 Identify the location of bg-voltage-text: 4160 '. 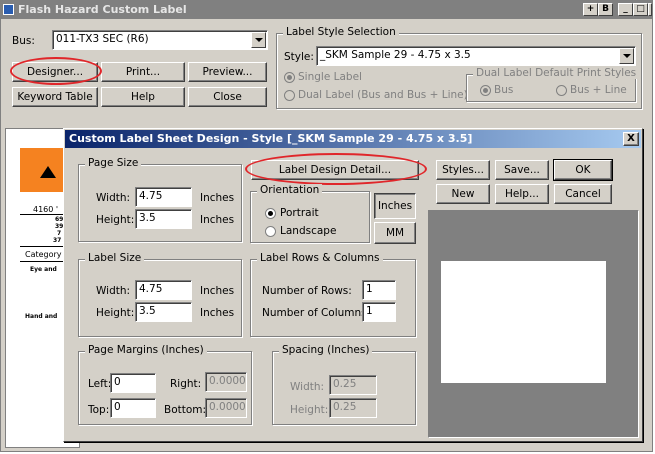
(46, 209).